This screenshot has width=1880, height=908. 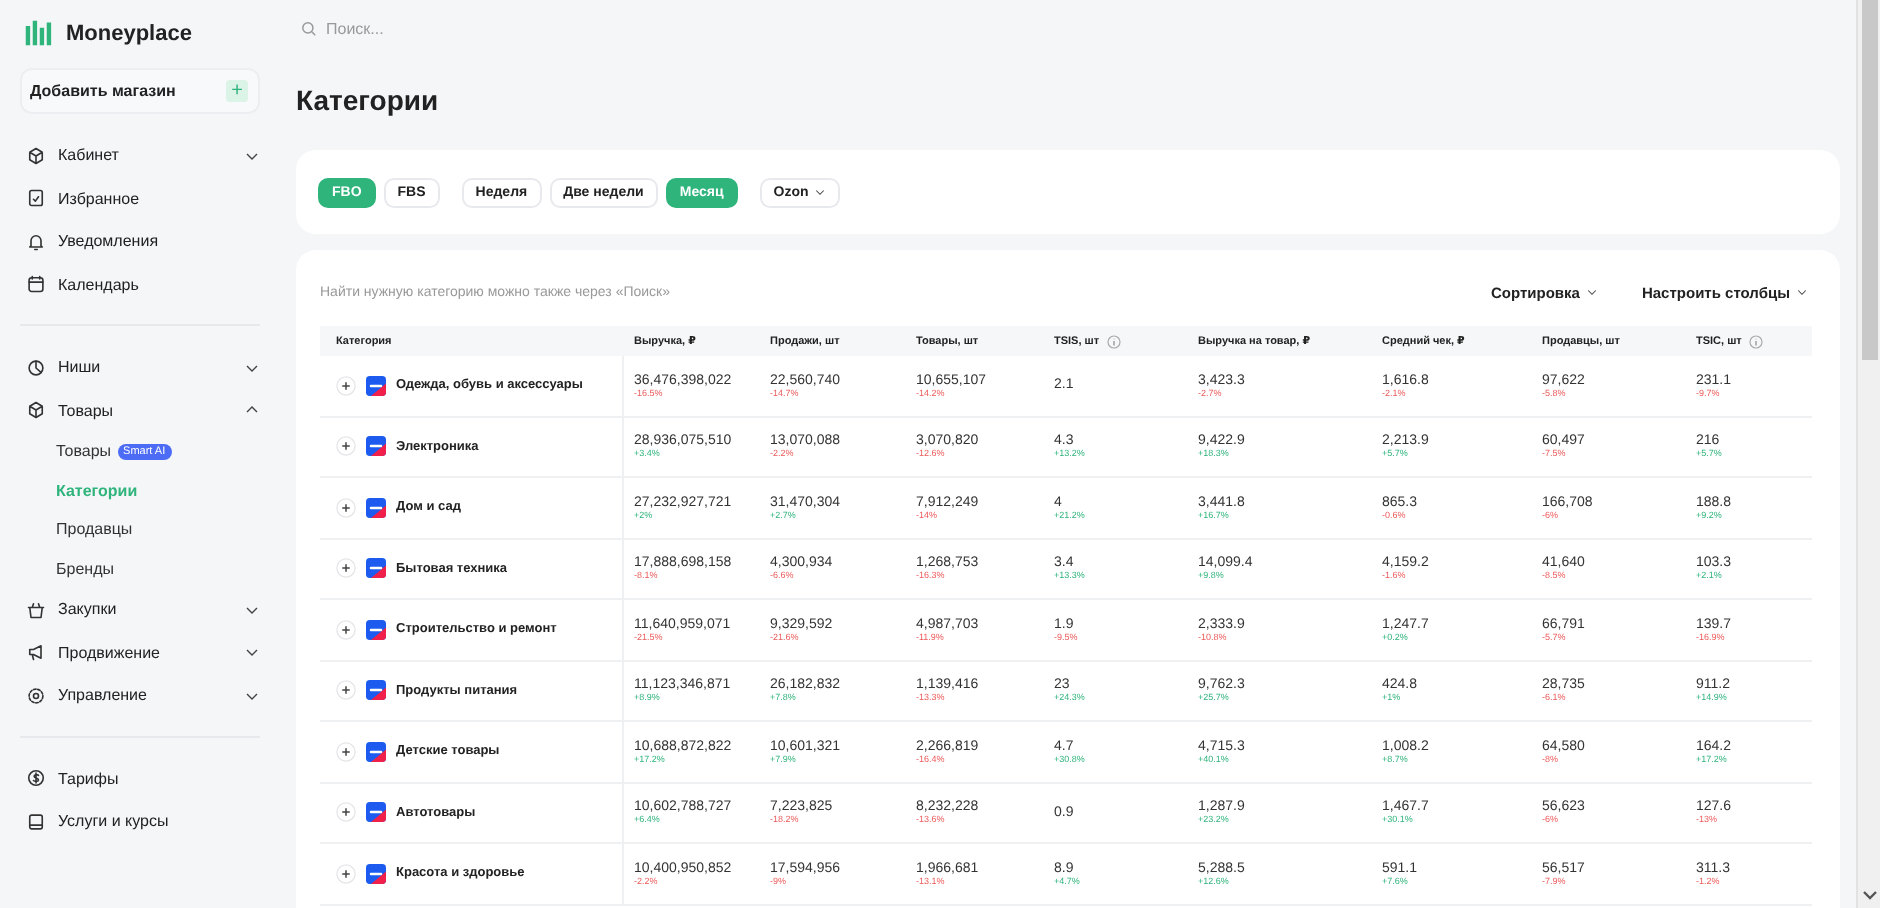 What do you see at coordinates (36, 652) in the screenshot?
I see `megaphone-icon` at bounding box center [36, 652].